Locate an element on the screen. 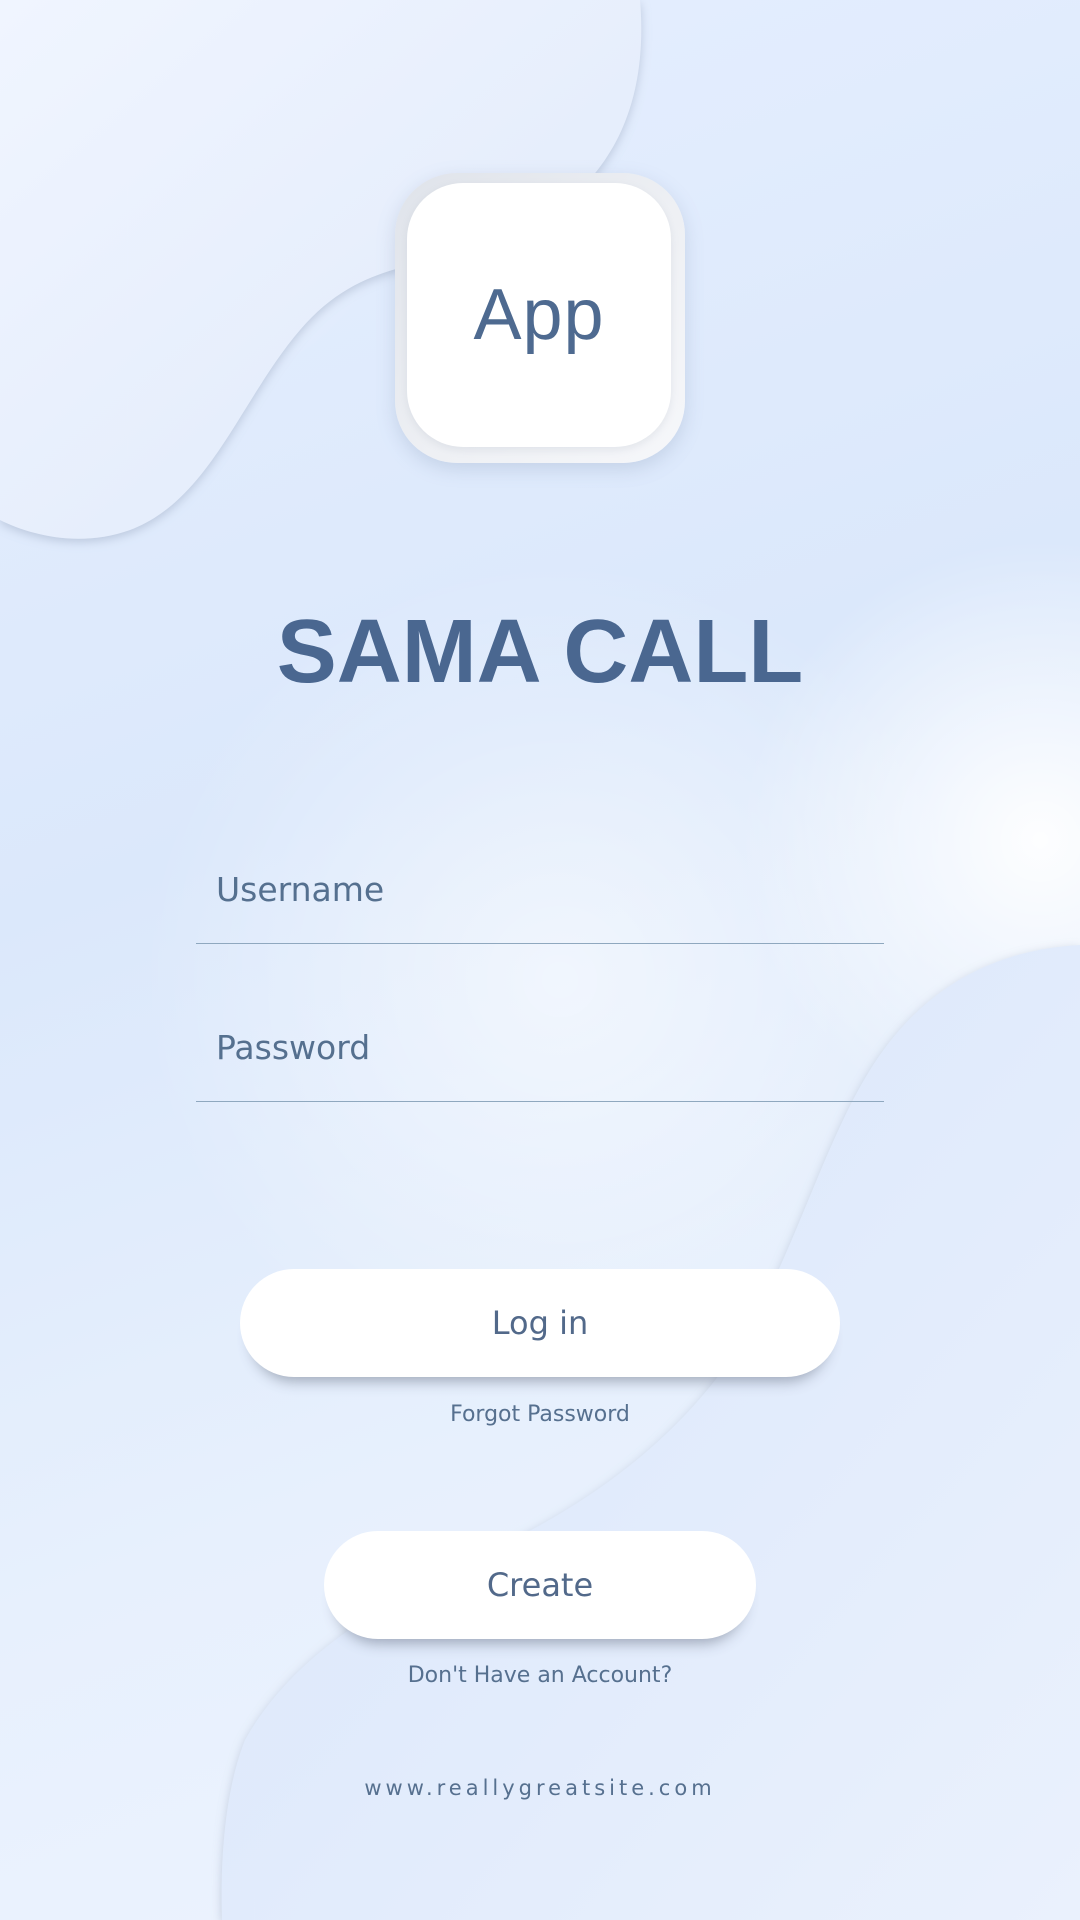 The width and height of the screenshot is (1080, 1920). login-button: Log in is located at coordinates (540, 1323).